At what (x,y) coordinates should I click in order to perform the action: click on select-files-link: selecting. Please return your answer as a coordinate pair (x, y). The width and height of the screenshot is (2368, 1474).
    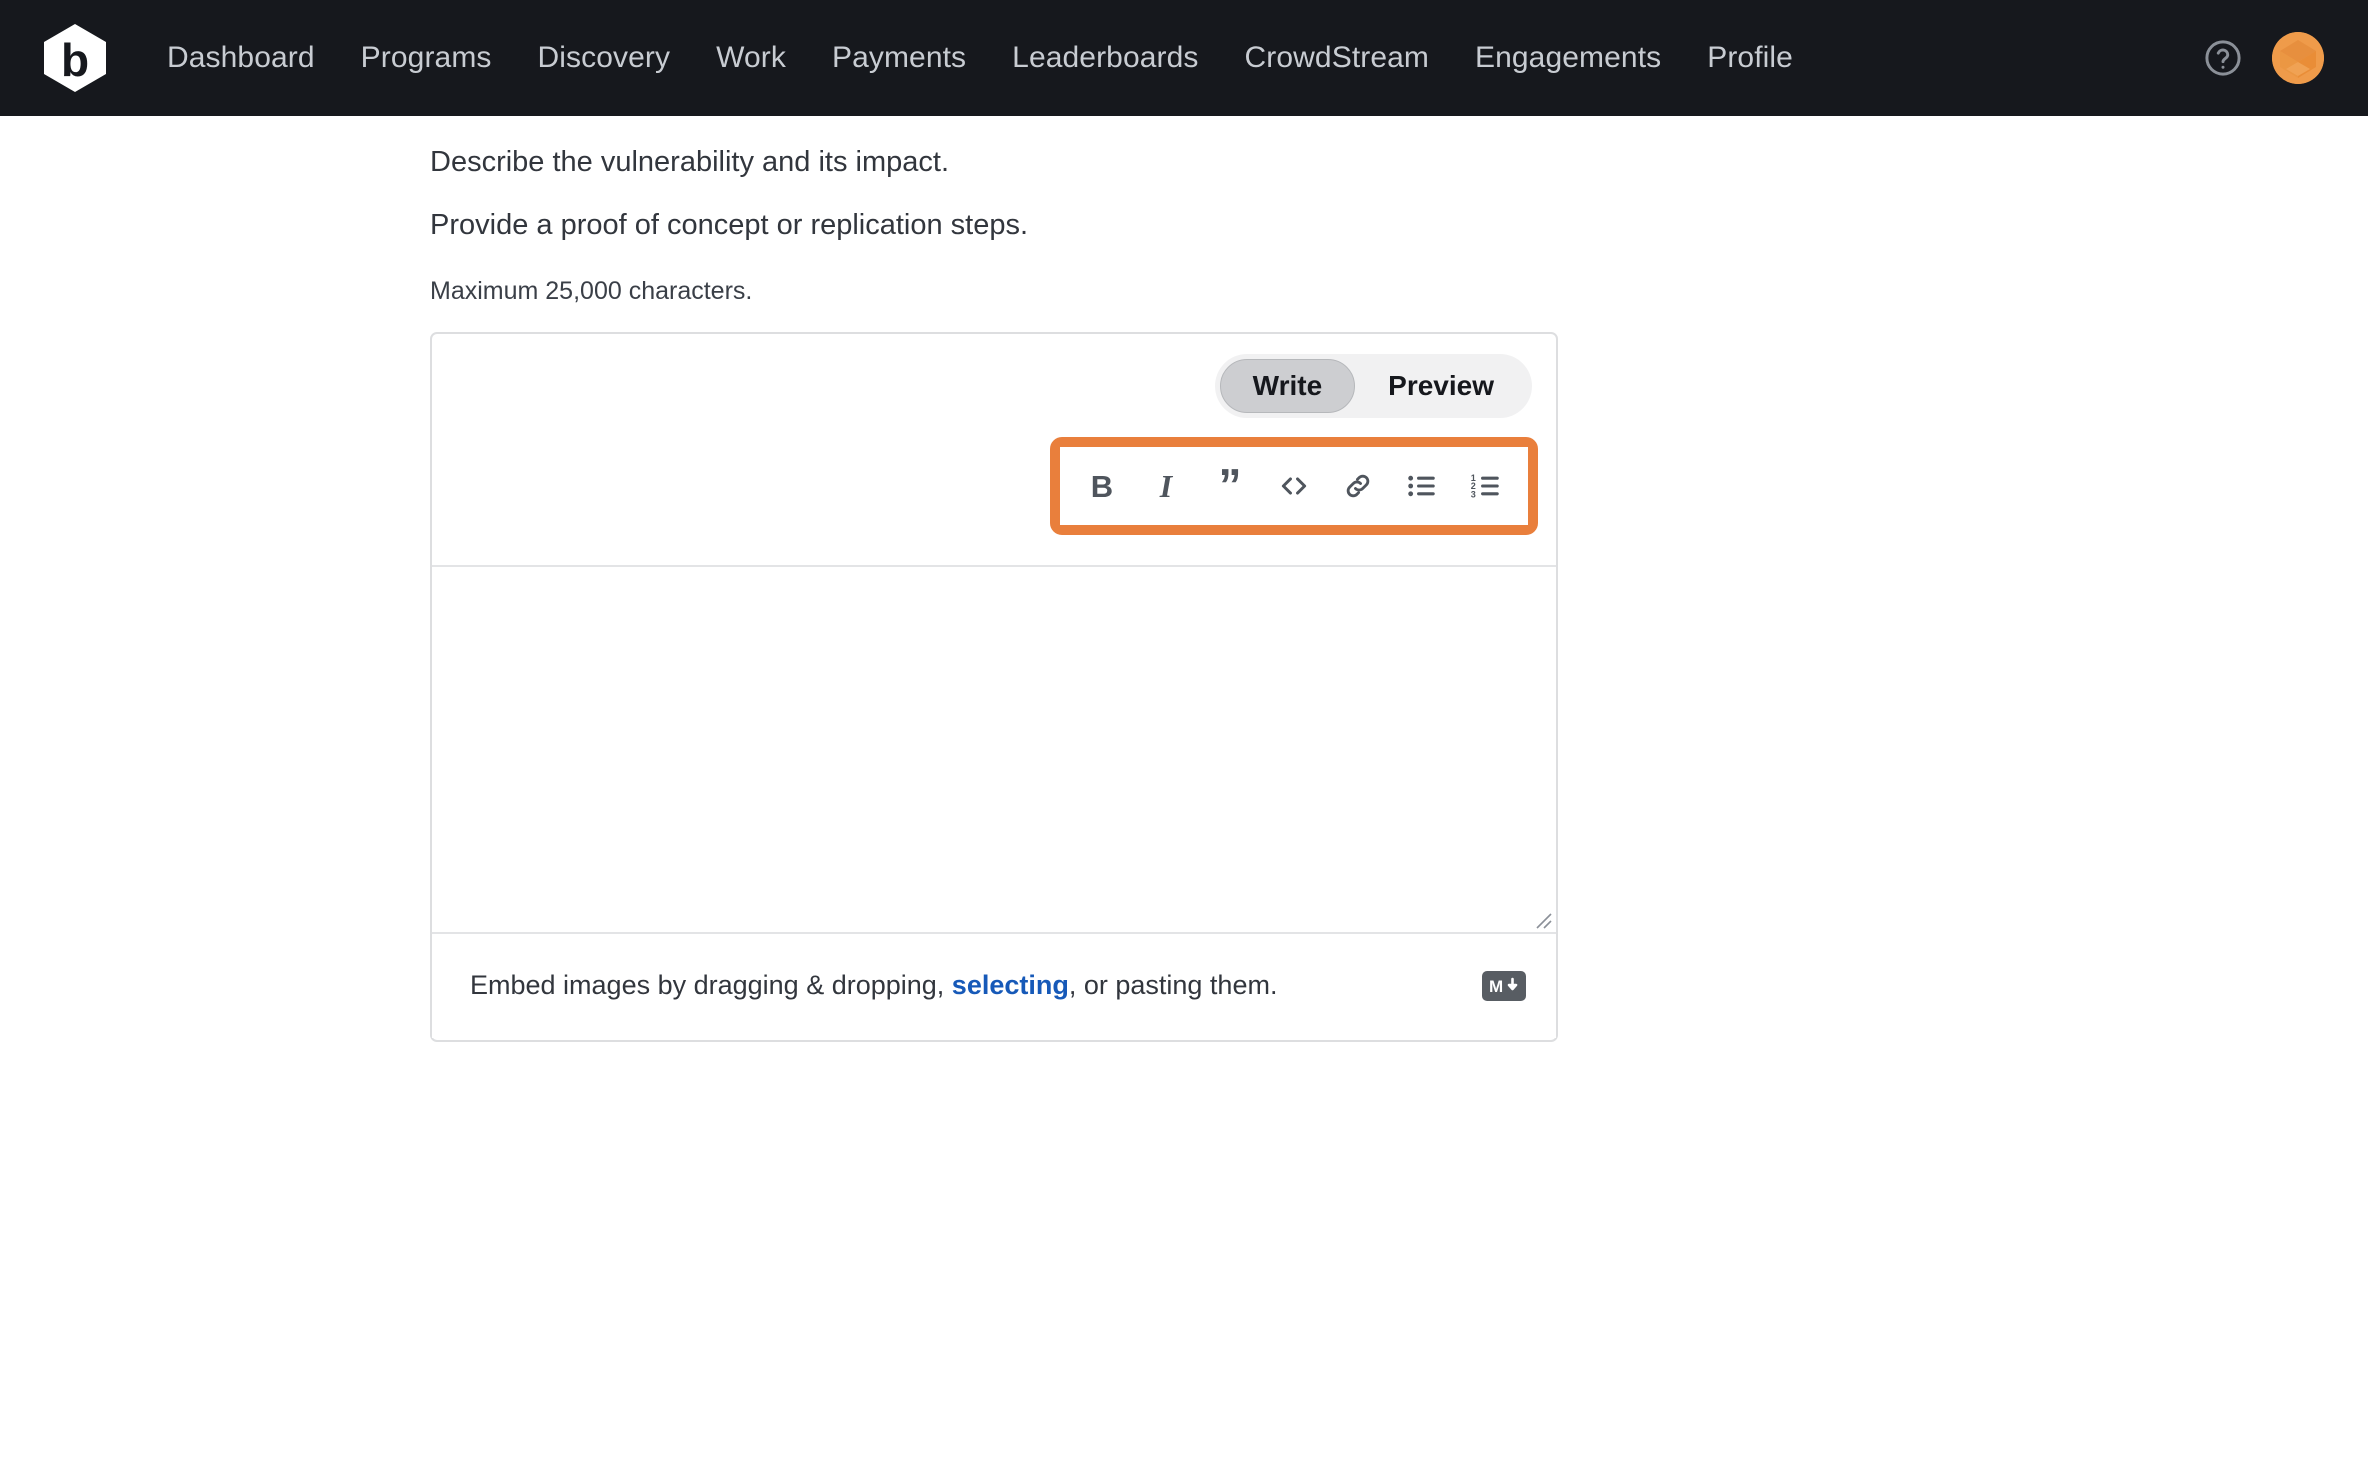
    Looking at the image, I should click on (1010, 985).